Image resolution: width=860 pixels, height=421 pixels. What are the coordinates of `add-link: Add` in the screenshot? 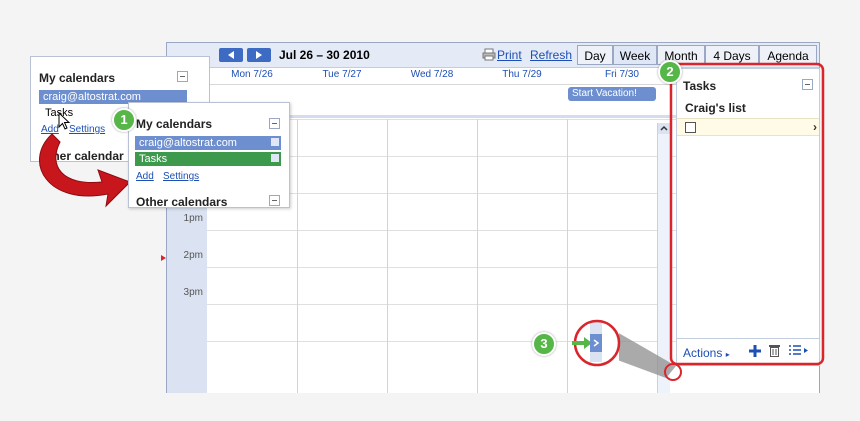 It's located at (145, 176).